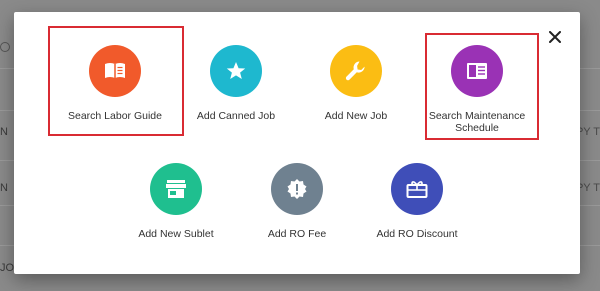 The height and width of the screenshot is (291, 600). Describe the element at coordinates (176, 234) in the screenshot. I see `add-new-sublet-label: Add New Sublet` at that location.